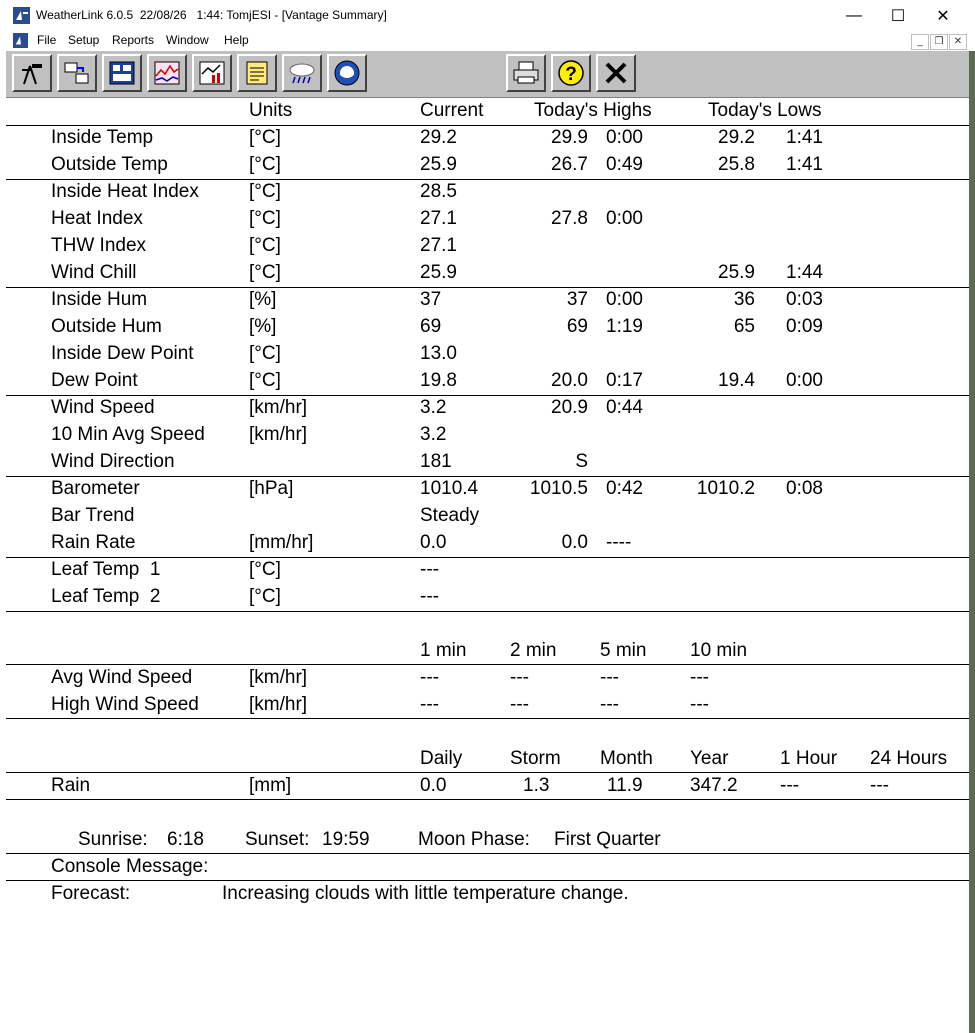 This screenshot has height=1033, width=975. Describe the element at coordinates (431, 299) in the screenshot. I see `row-current: 37` at that location.